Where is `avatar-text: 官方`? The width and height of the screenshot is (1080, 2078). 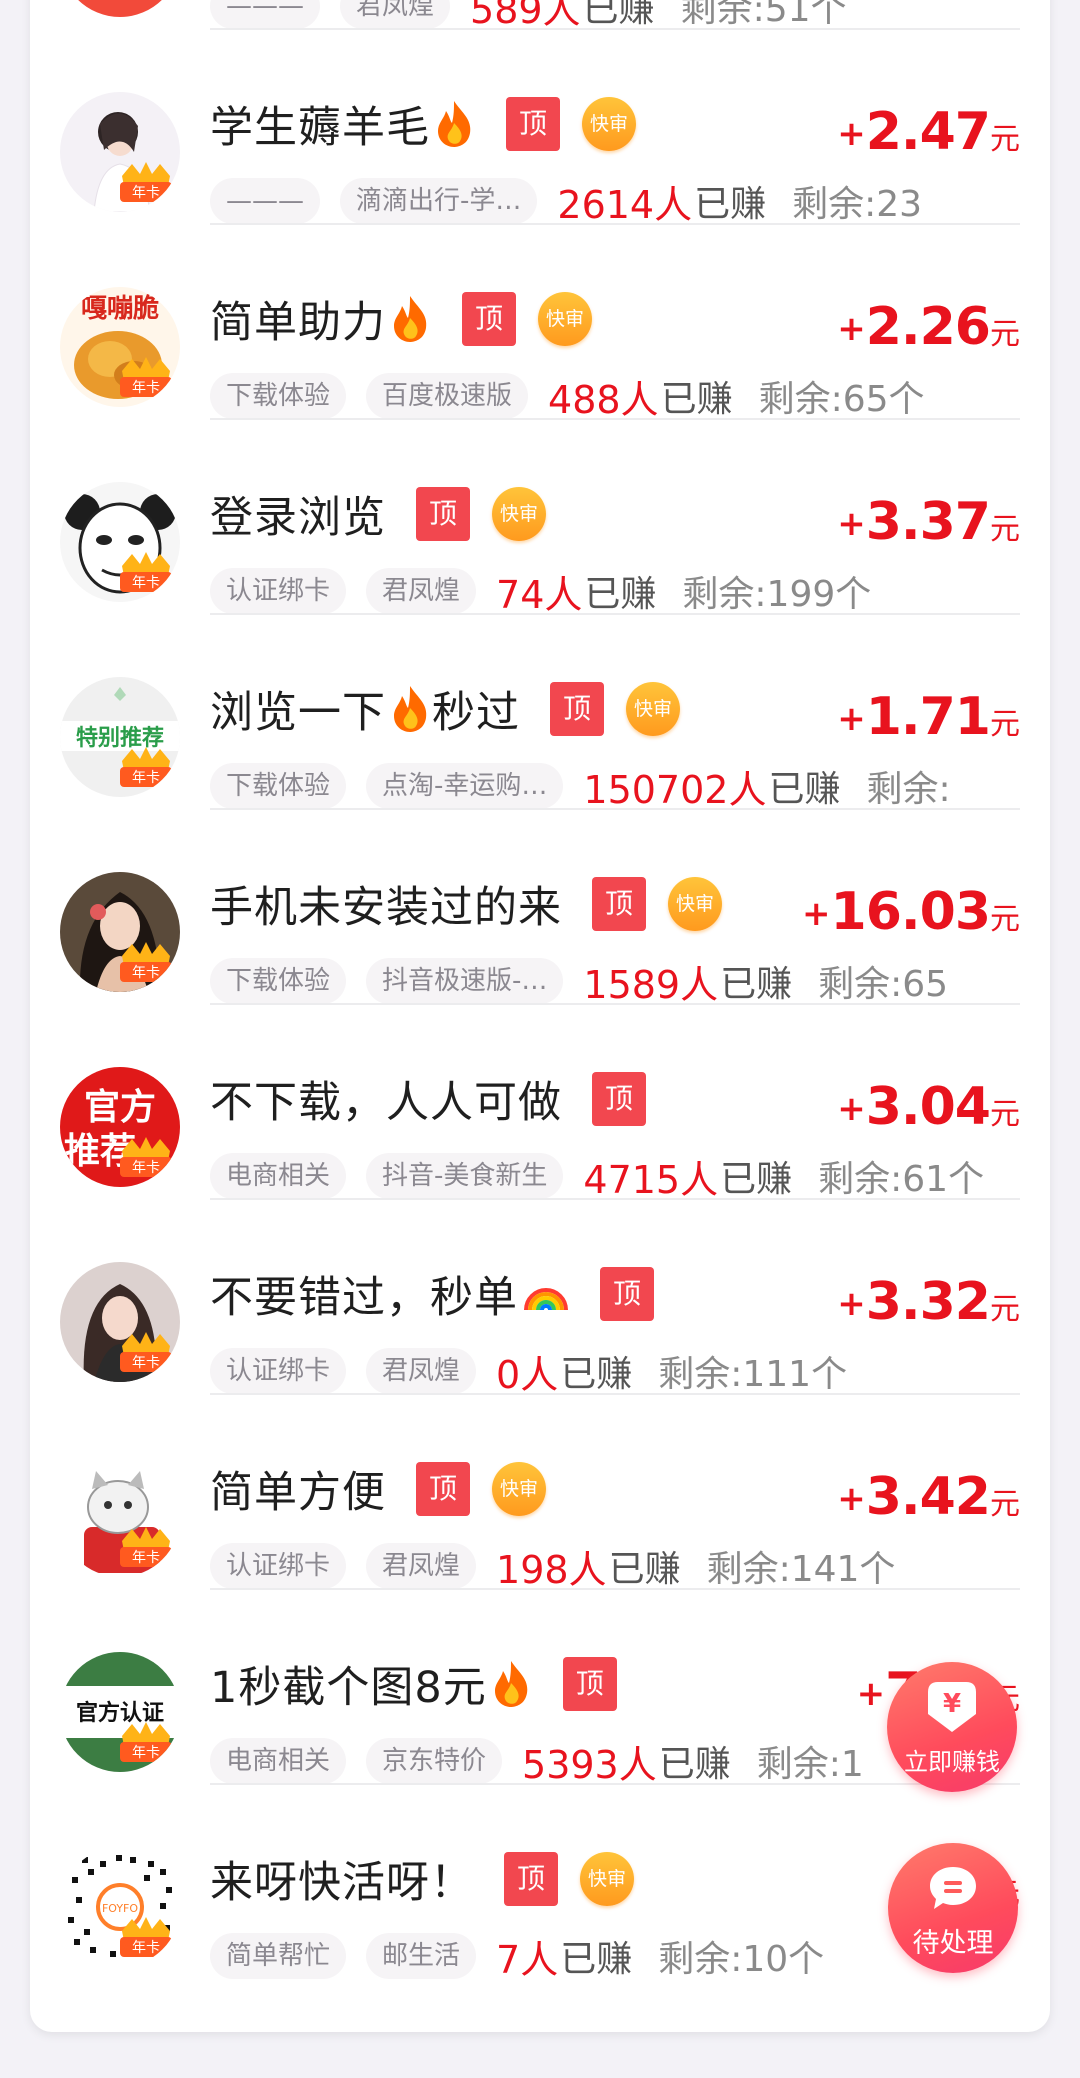 avatar-text: 官方 is located at coordinates (120, 1107).